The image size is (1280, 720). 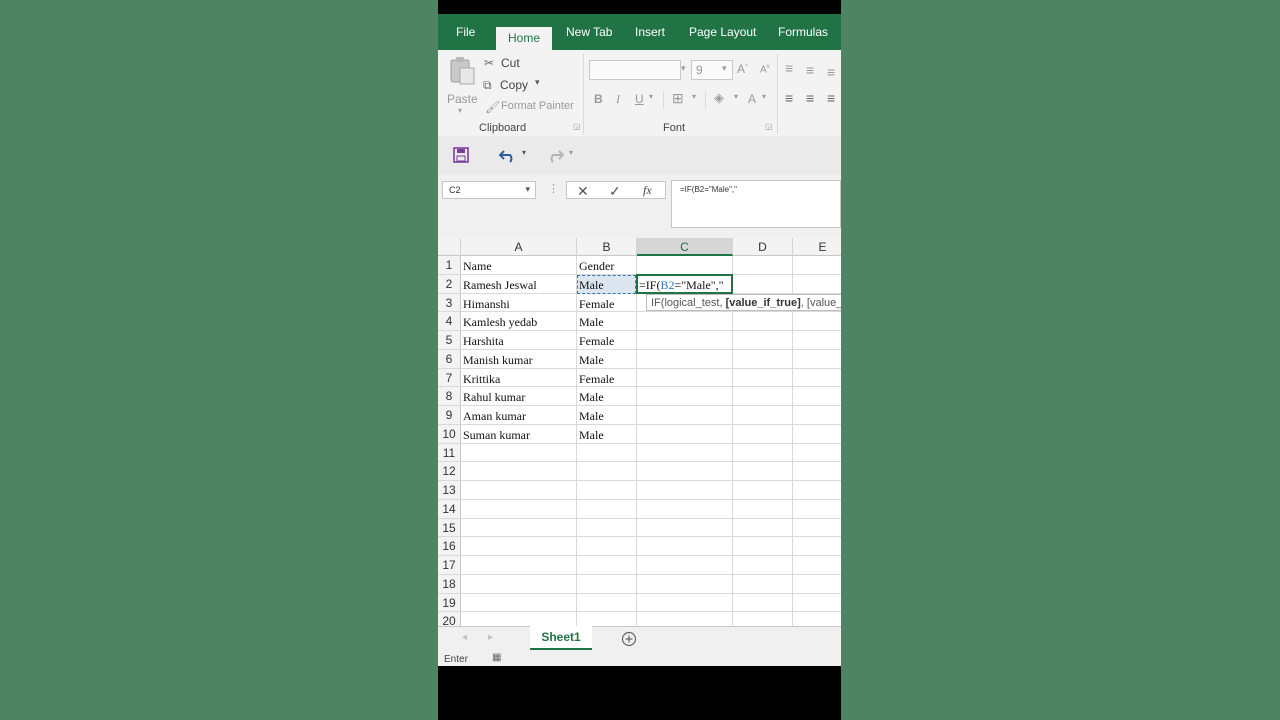 I want to click on row-header: 7, so click(x=449, y=378).